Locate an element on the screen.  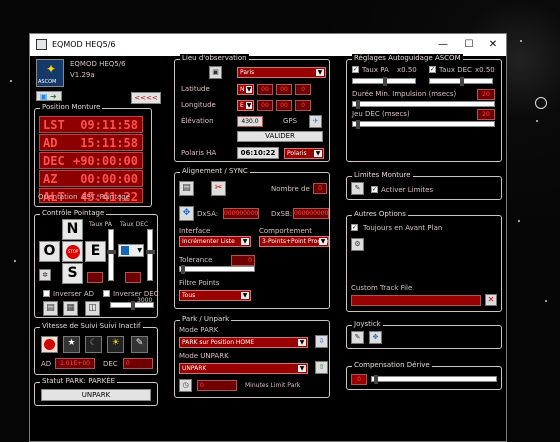
rate-dec-slider is located at coordinates (150, 255).